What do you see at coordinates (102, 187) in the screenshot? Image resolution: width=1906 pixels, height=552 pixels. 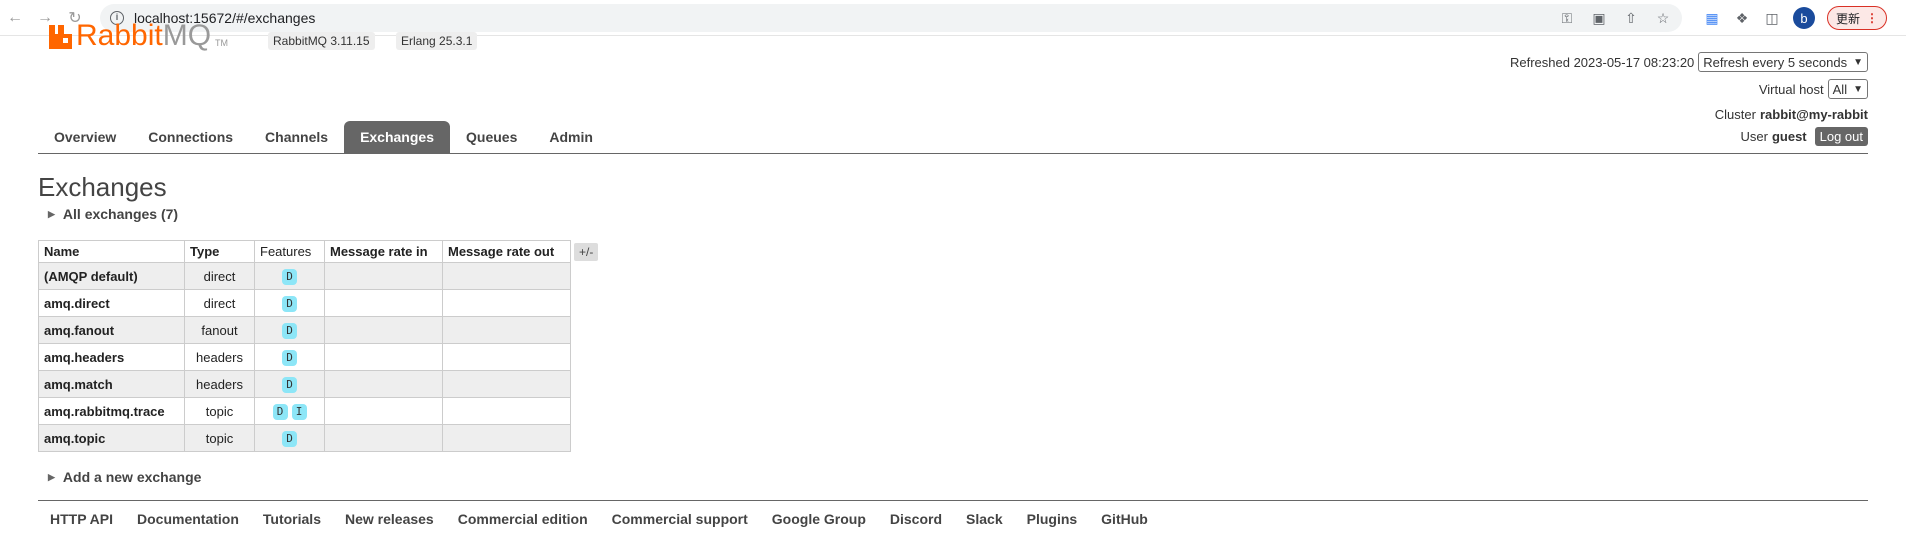 I see `page-title: Exchanges` at bounding box center [102, 187].